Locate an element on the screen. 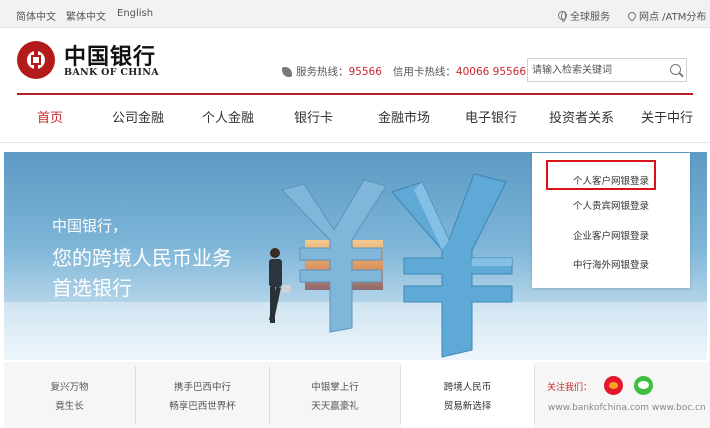 The height and width of the screenshot is (428, 710). nav-home: 首页 is located at coordinates (50, 116).